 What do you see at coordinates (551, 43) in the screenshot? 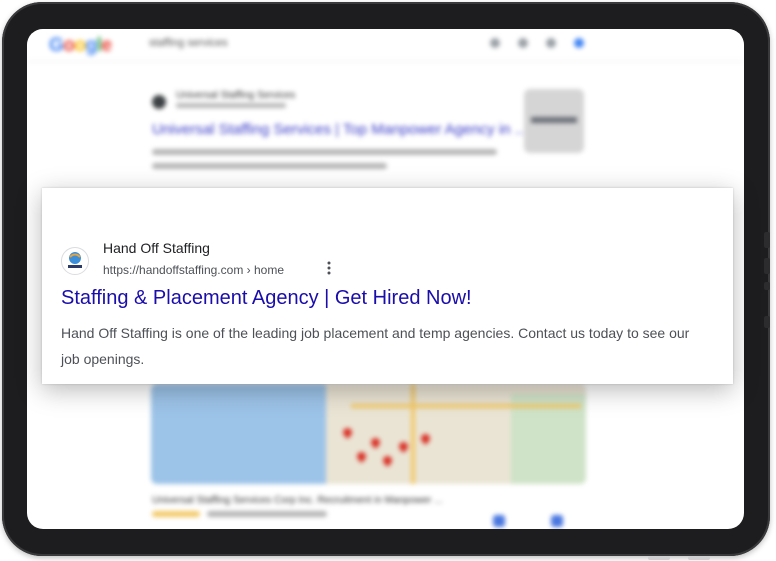
I see `camera-icon` at bounding box center [551, 43].